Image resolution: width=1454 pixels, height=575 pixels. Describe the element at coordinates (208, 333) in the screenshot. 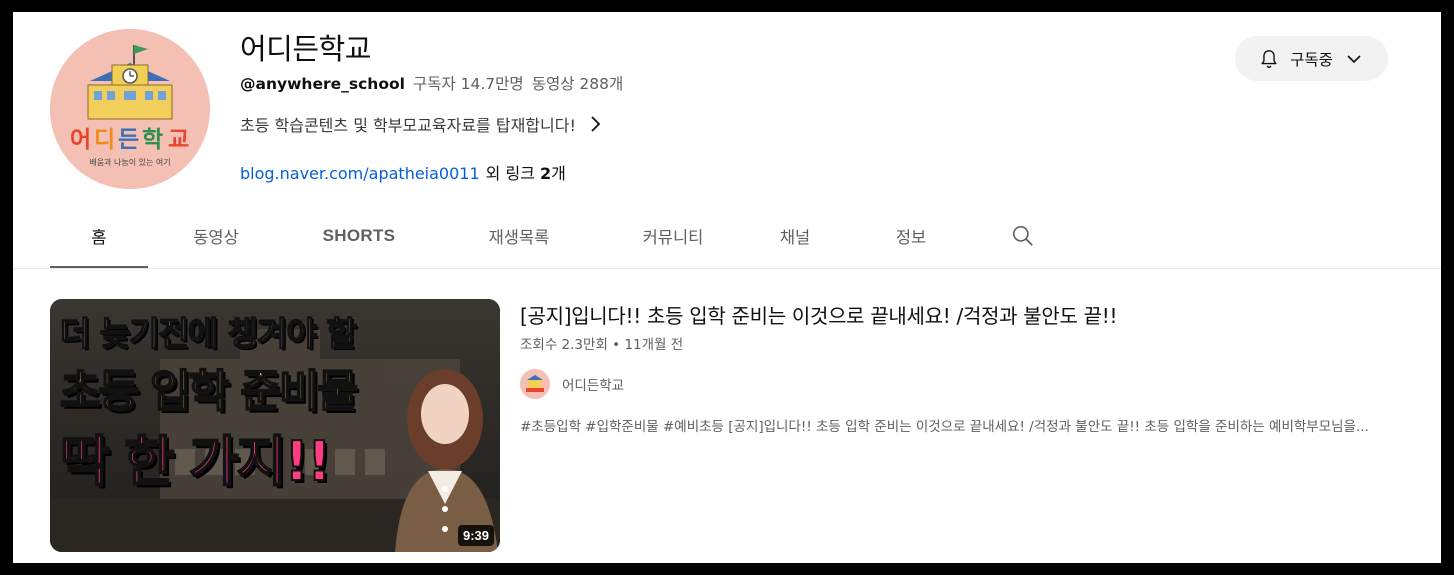

I see `thumbnail-line-1: 더 늦기전에 챙겨야 할` at that location.